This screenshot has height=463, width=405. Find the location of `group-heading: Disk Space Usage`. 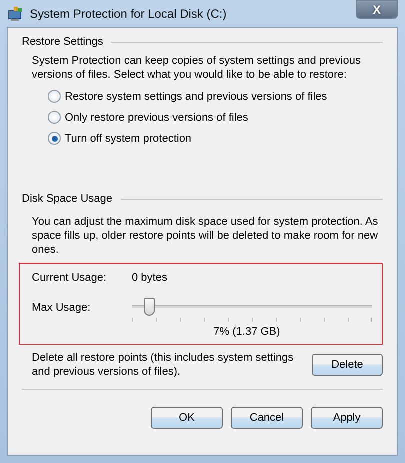

group-heading: Disk Space Usage is located at coordinates (67, 199).